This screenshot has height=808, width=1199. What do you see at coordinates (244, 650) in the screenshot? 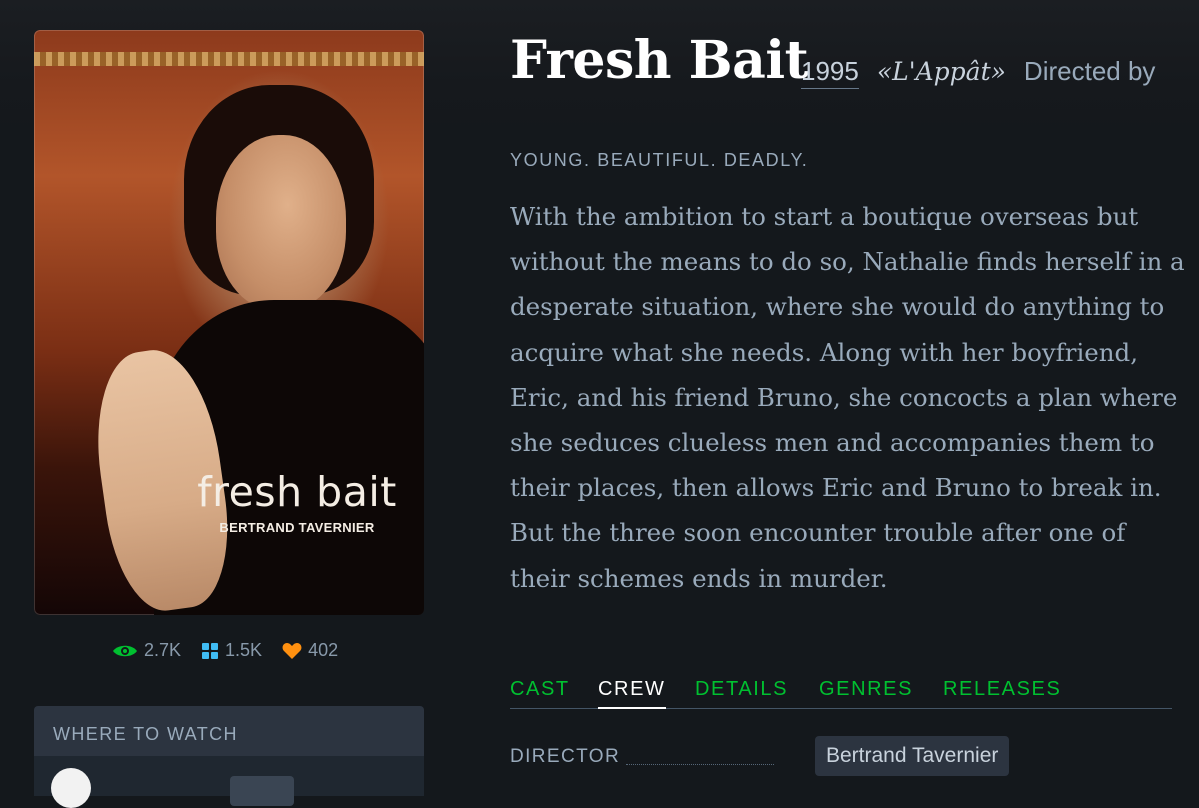
I see `lists-count: 1.5K` at bounding box center [244, 650].